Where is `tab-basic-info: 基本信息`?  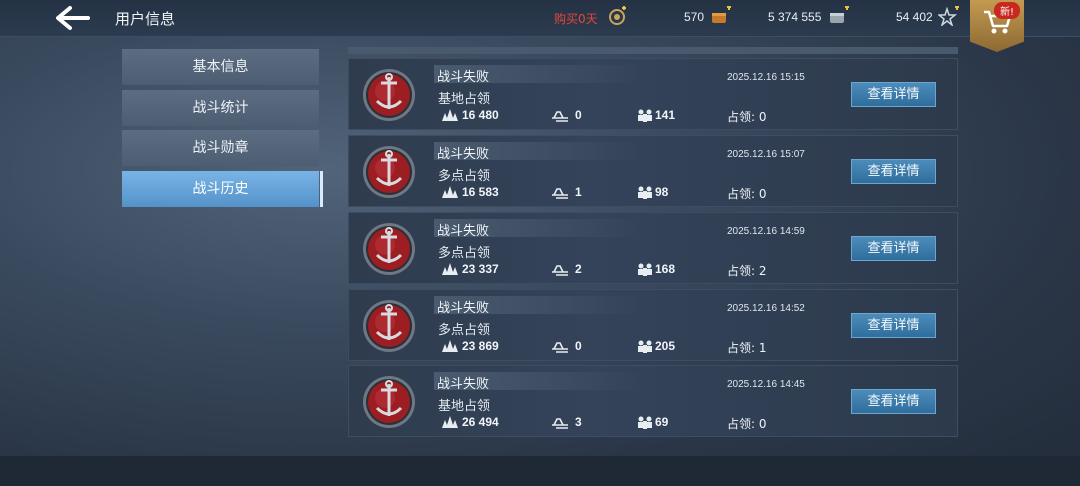 tab-basic-info: 基本信息 is located at coordinates (220, 67).